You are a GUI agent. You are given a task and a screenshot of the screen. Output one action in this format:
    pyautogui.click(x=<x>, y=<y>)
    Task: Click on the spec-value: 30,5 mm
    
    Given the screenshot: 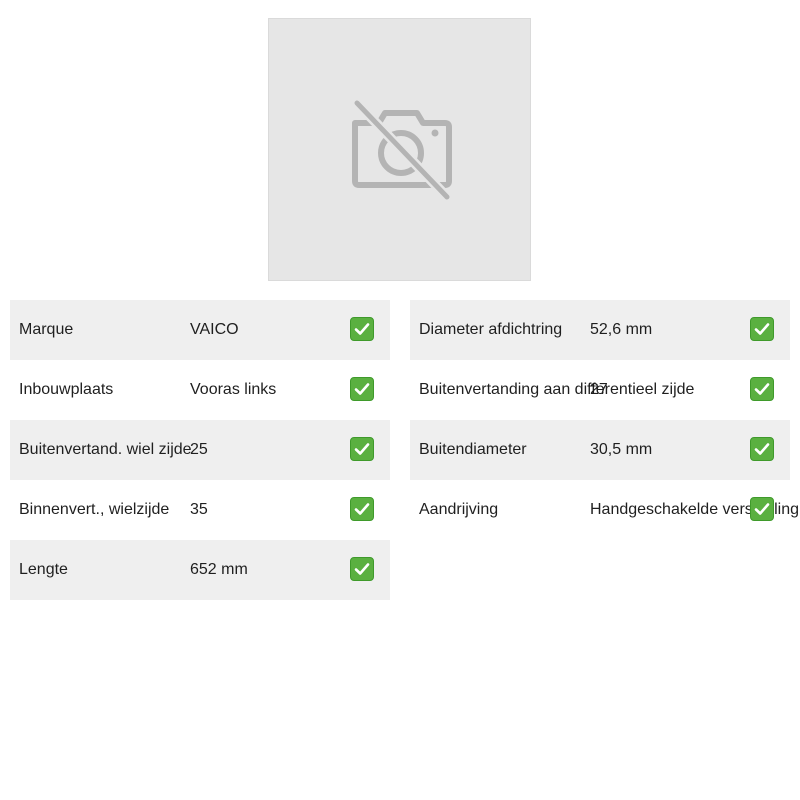 What is the action you would take?
    pyautogui.click(x=621, y=449)
    